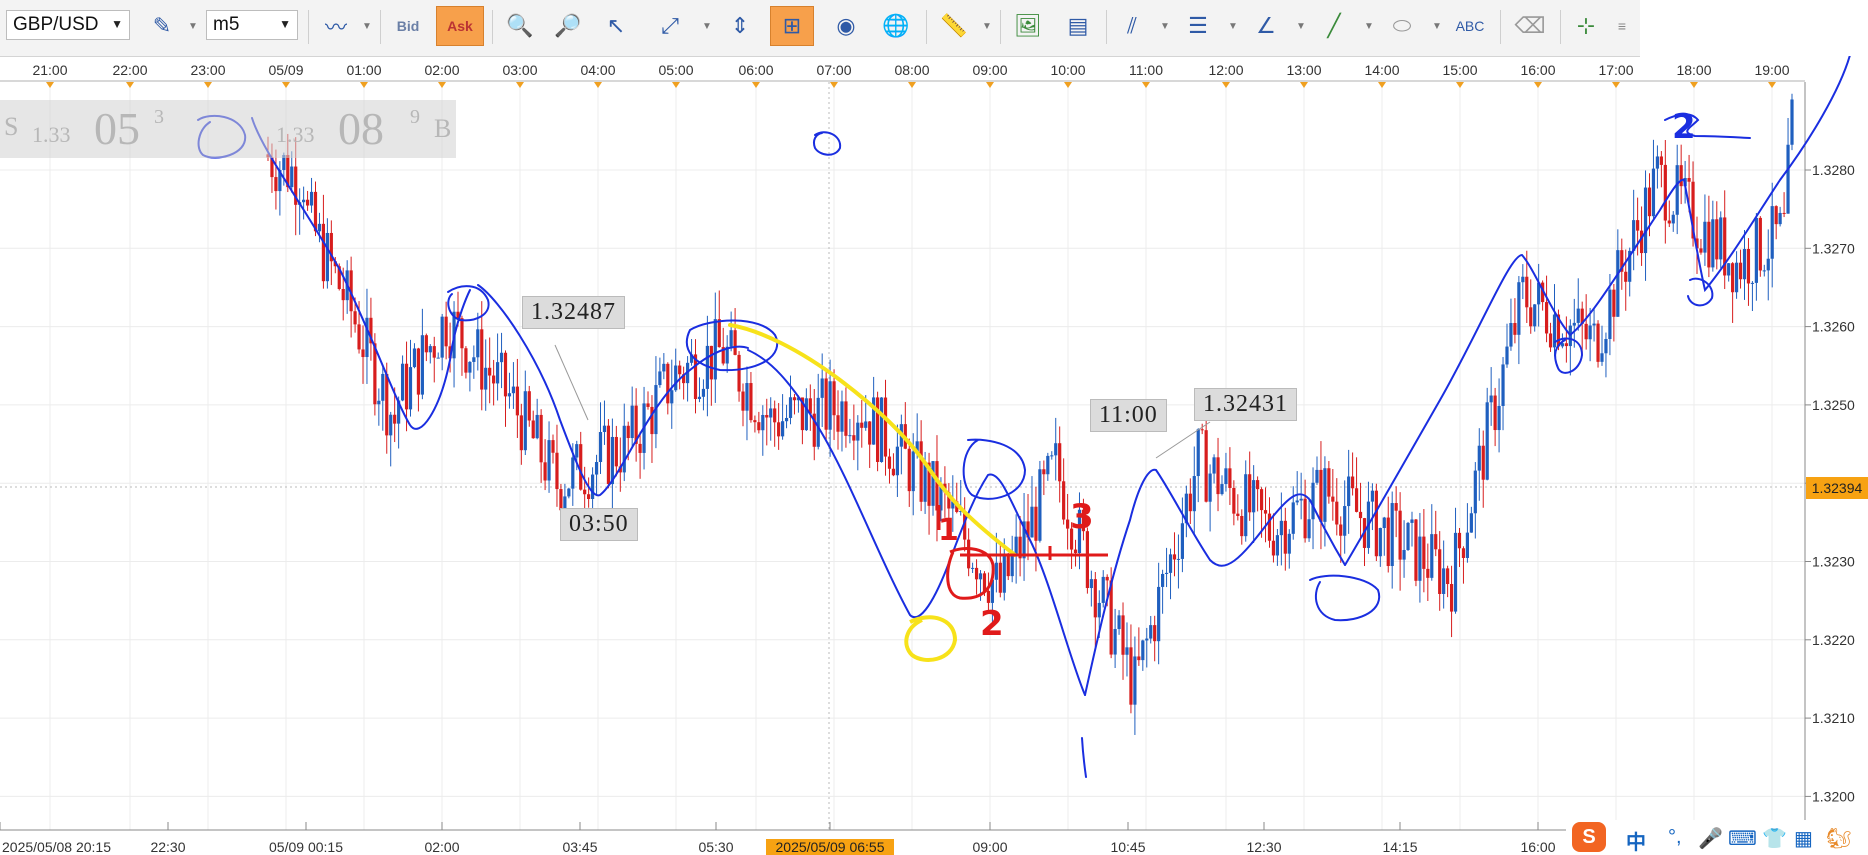 This screenshot has height=855, width=1868. Describe the element at coordinates (1245, 404) in the screenshot. I see `price-annotation: 1.32431` at that location.